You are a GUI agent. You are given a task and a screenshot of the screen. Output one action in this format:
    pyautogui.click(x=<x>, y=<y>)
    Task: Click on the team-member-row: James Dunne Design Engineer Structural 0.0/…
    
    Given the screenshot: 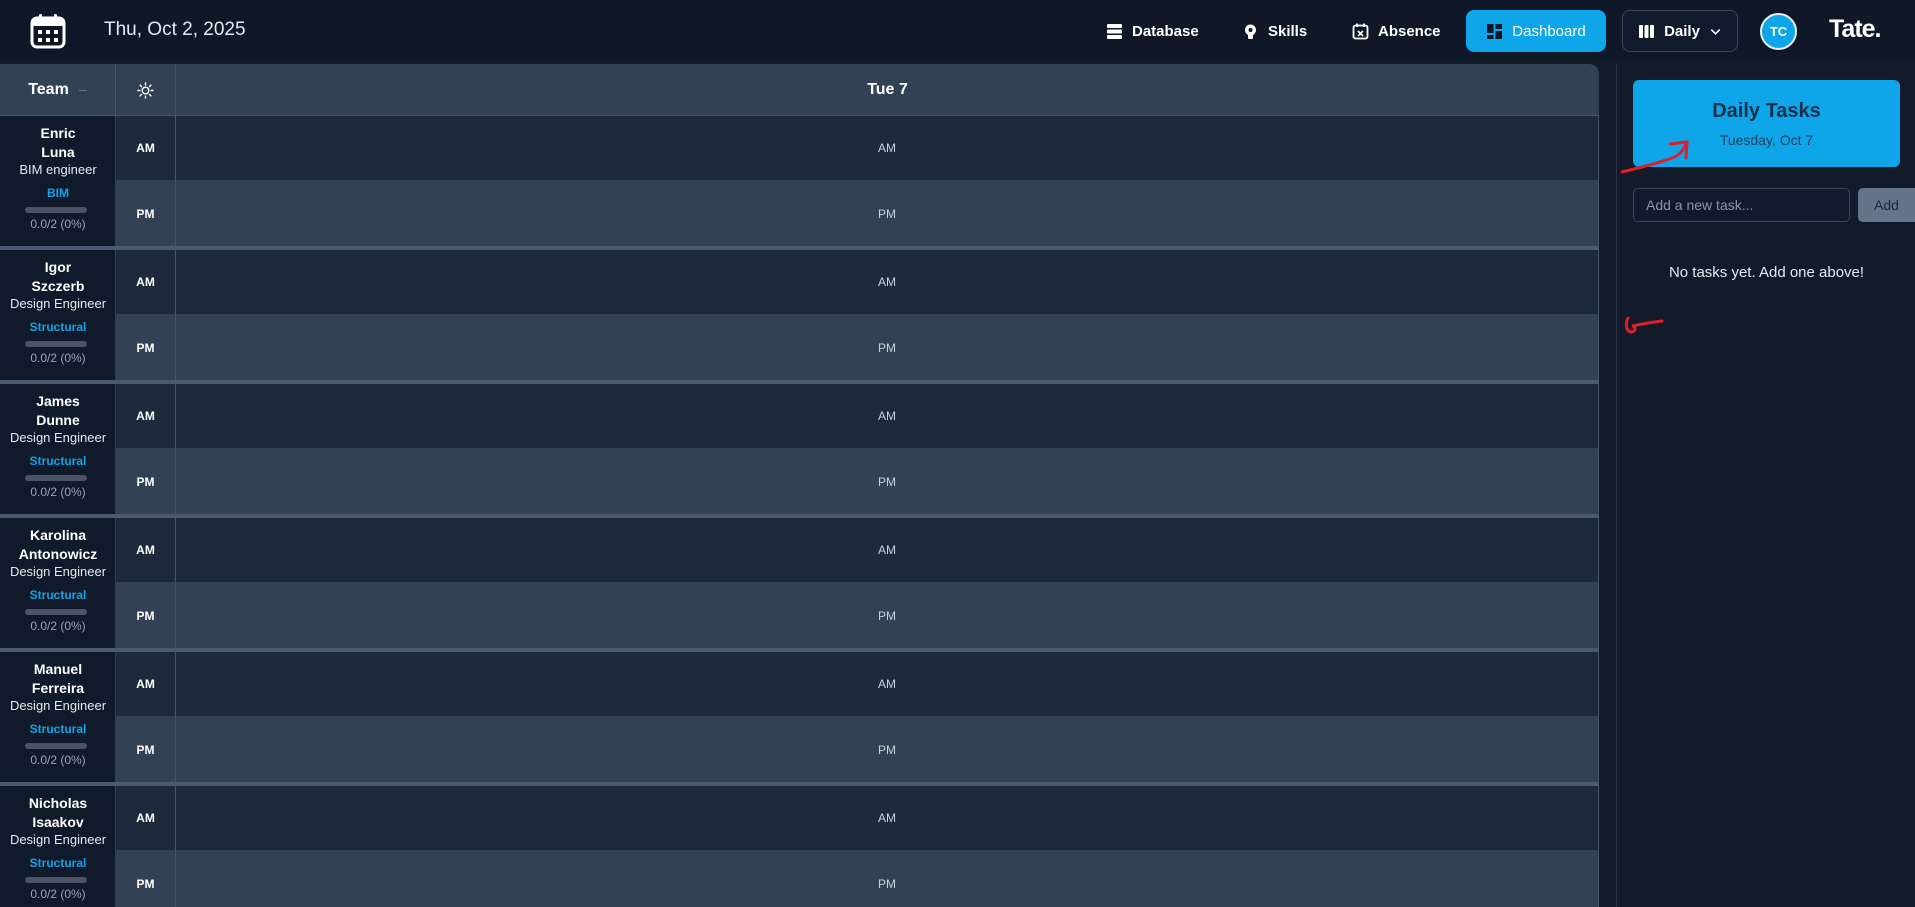 What is the action you would take?
    pyautogui.click(x=799, y=449)
    